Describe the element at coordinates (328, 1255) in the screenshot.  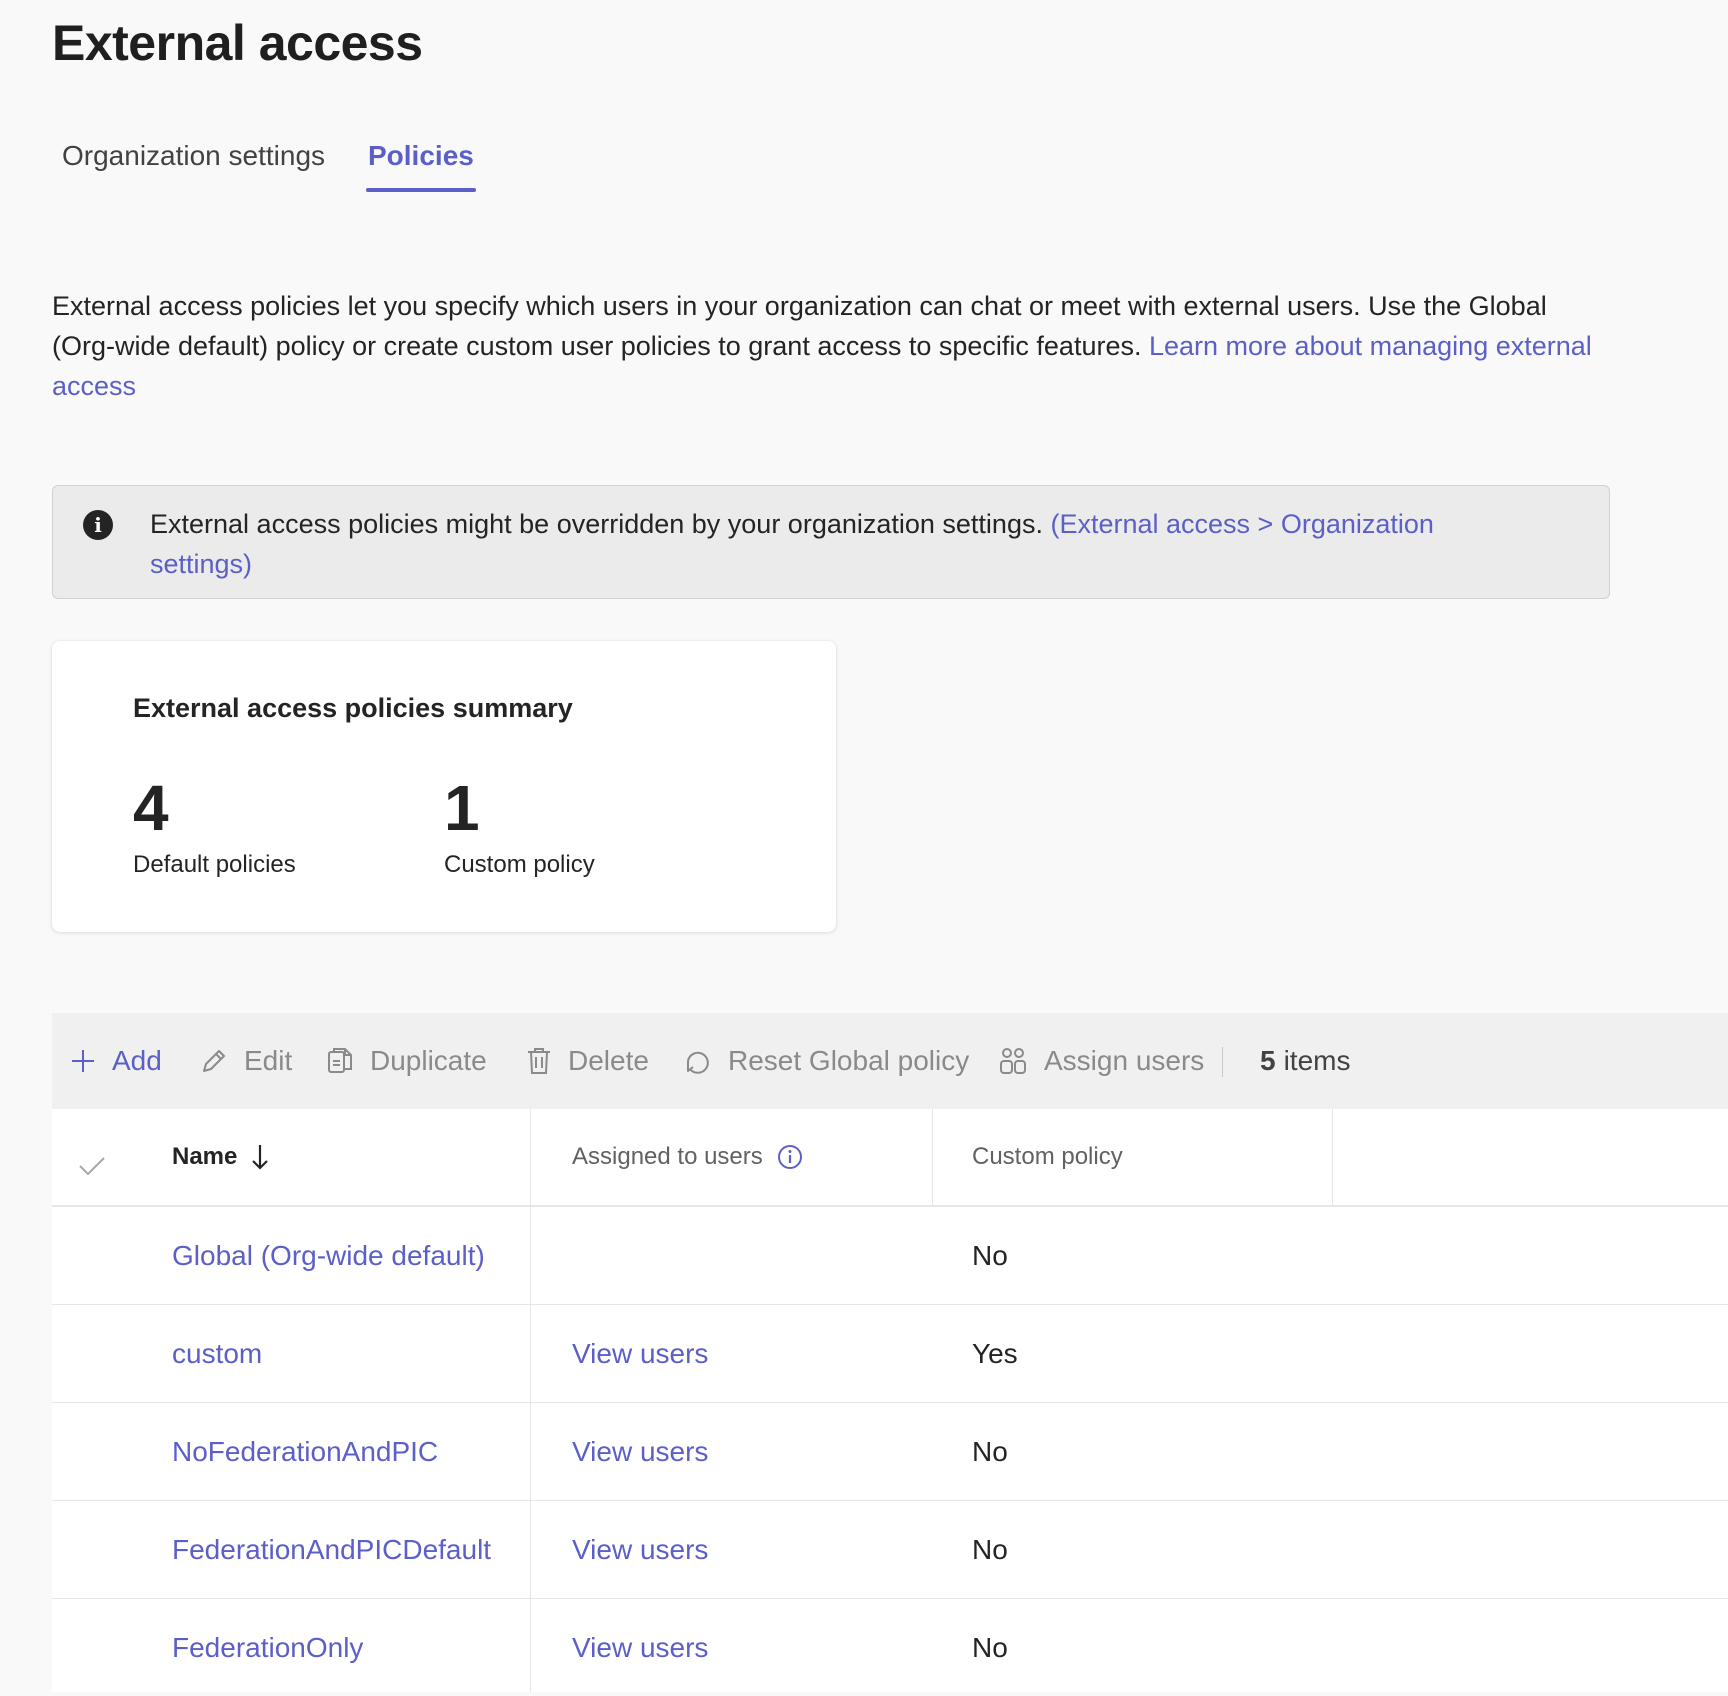
I see `policy-name-link: Global (Org-wide default)` at that location.